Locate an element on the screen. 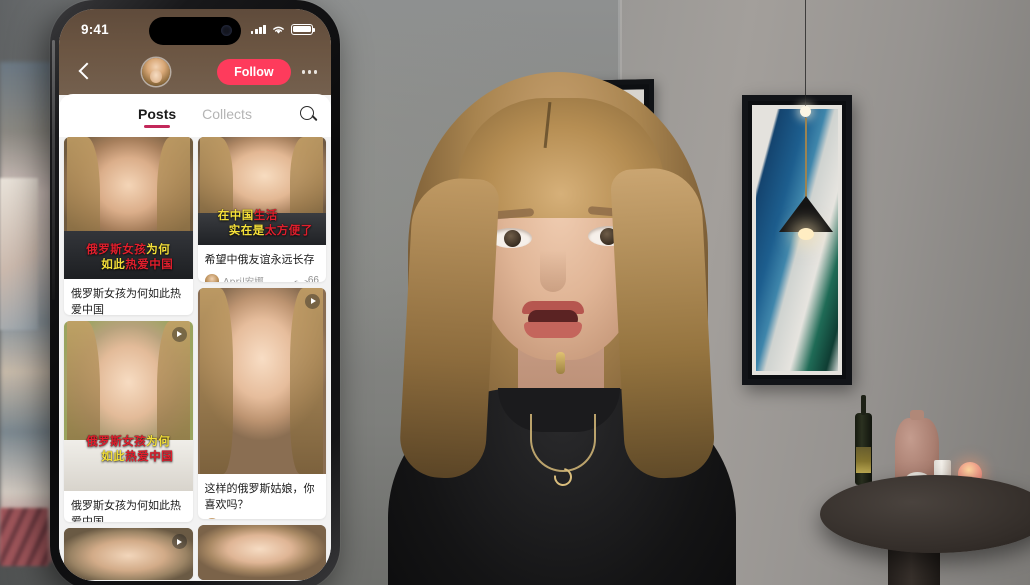 The height and width of the screenshot is (585, 1030). post-card: 这样的俄罗斯姑娘，你喜欢吗？ April安娜 25 is located at coordinates (262, 403).